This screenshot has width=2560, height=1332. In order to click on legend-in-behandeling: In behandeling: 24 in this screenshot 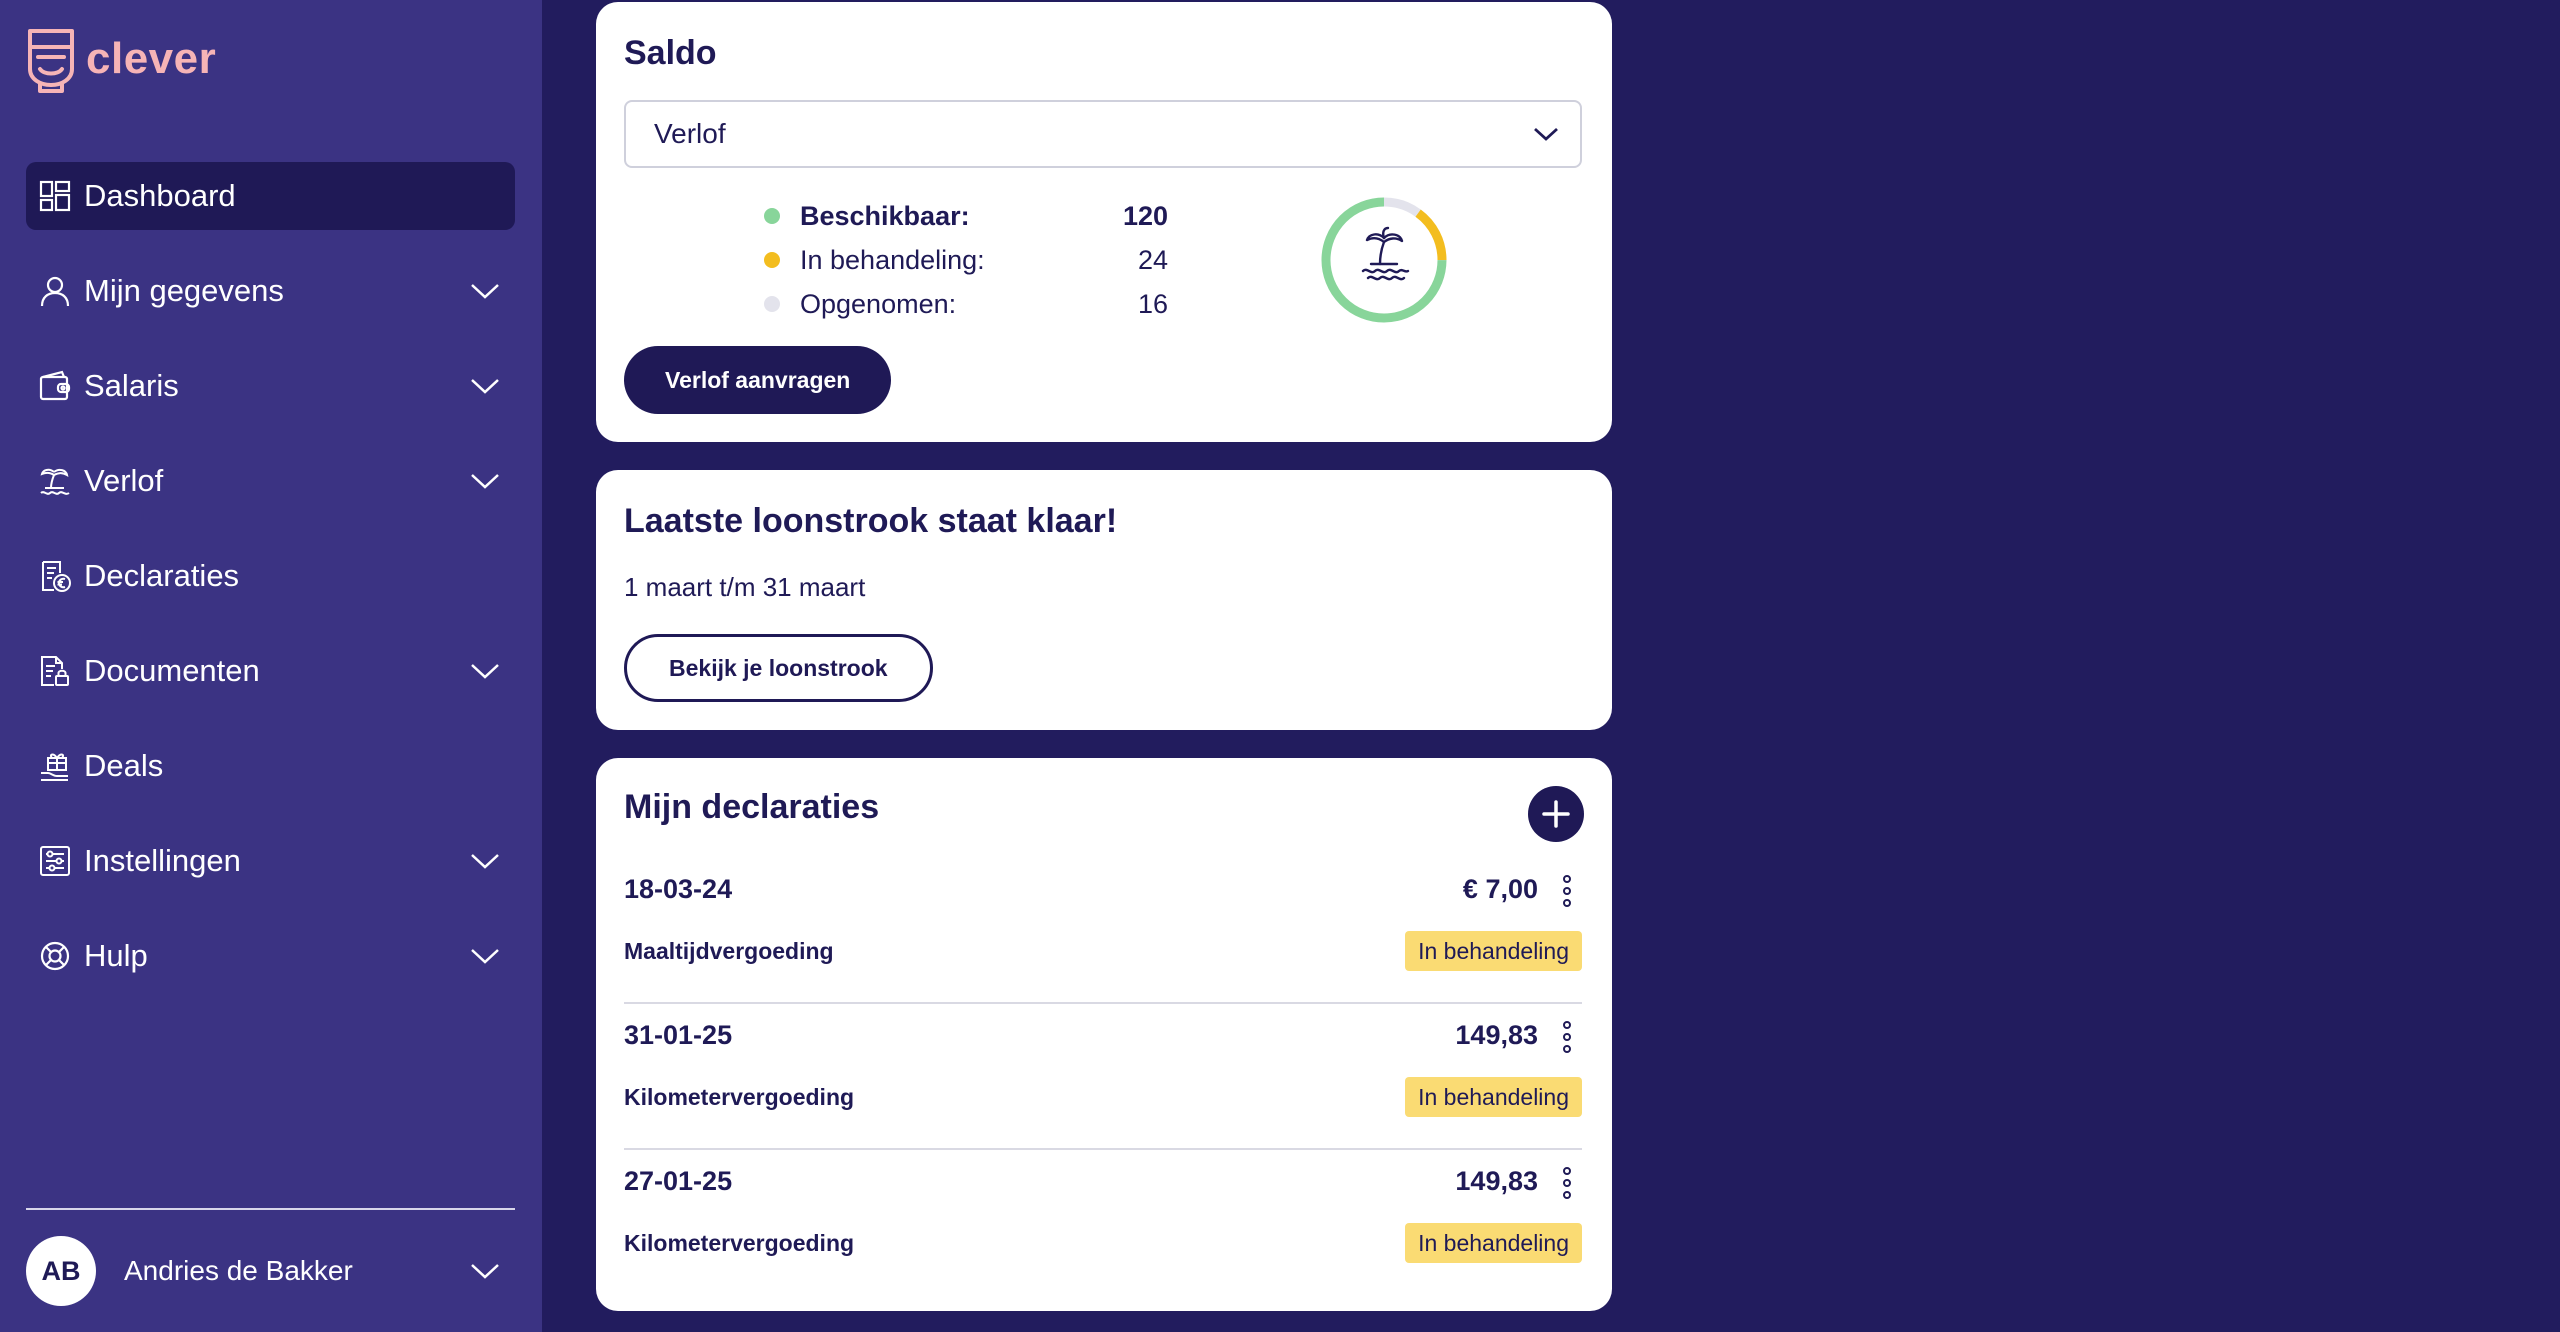, I will do `click(966, 260)`.